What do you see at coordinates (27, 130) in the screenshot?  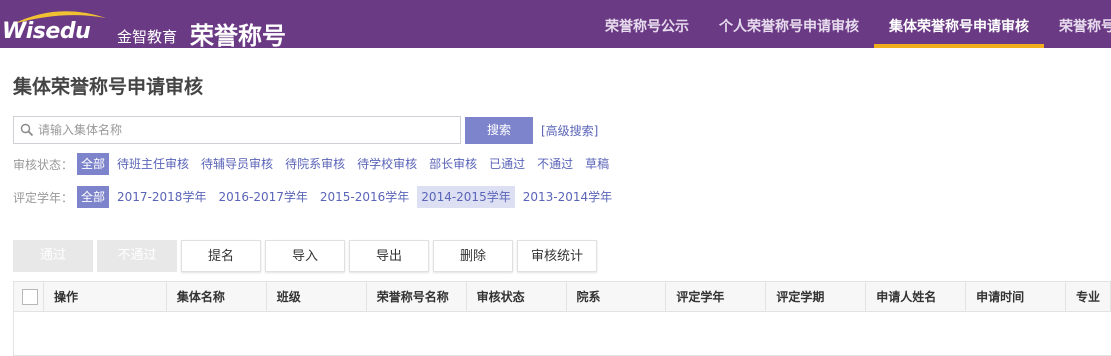 I see `search-icon` at bounding box center [27, 130].